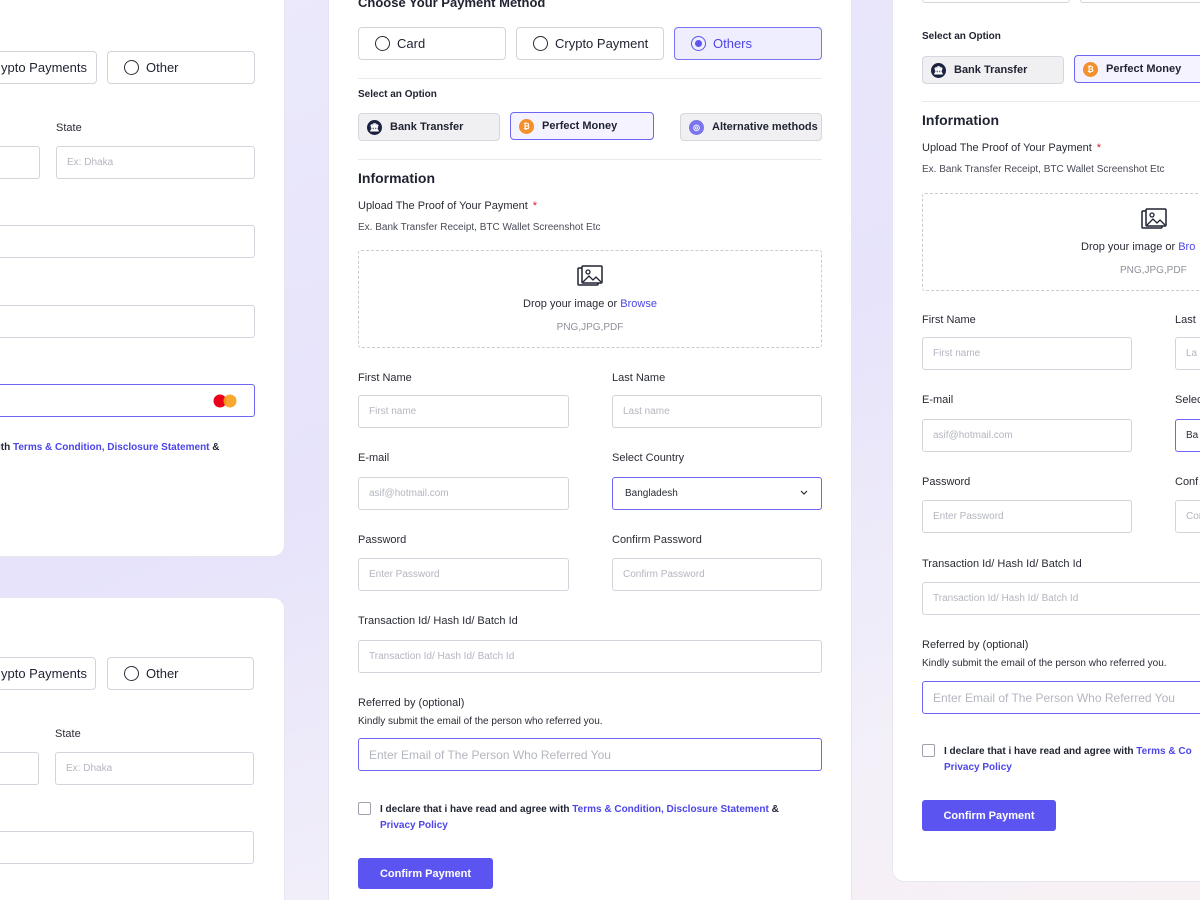  Describe the element at coordinates (582, 126) in the screenshot. I see `option-perfect-money: ₿ Perfect Money` at that location.